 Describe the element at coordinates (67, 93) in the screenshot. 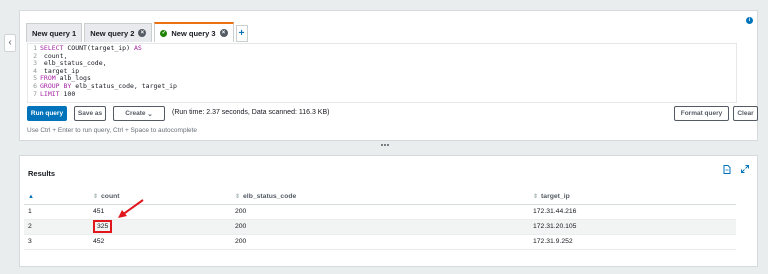

I see `sql-text: 100` at that location.